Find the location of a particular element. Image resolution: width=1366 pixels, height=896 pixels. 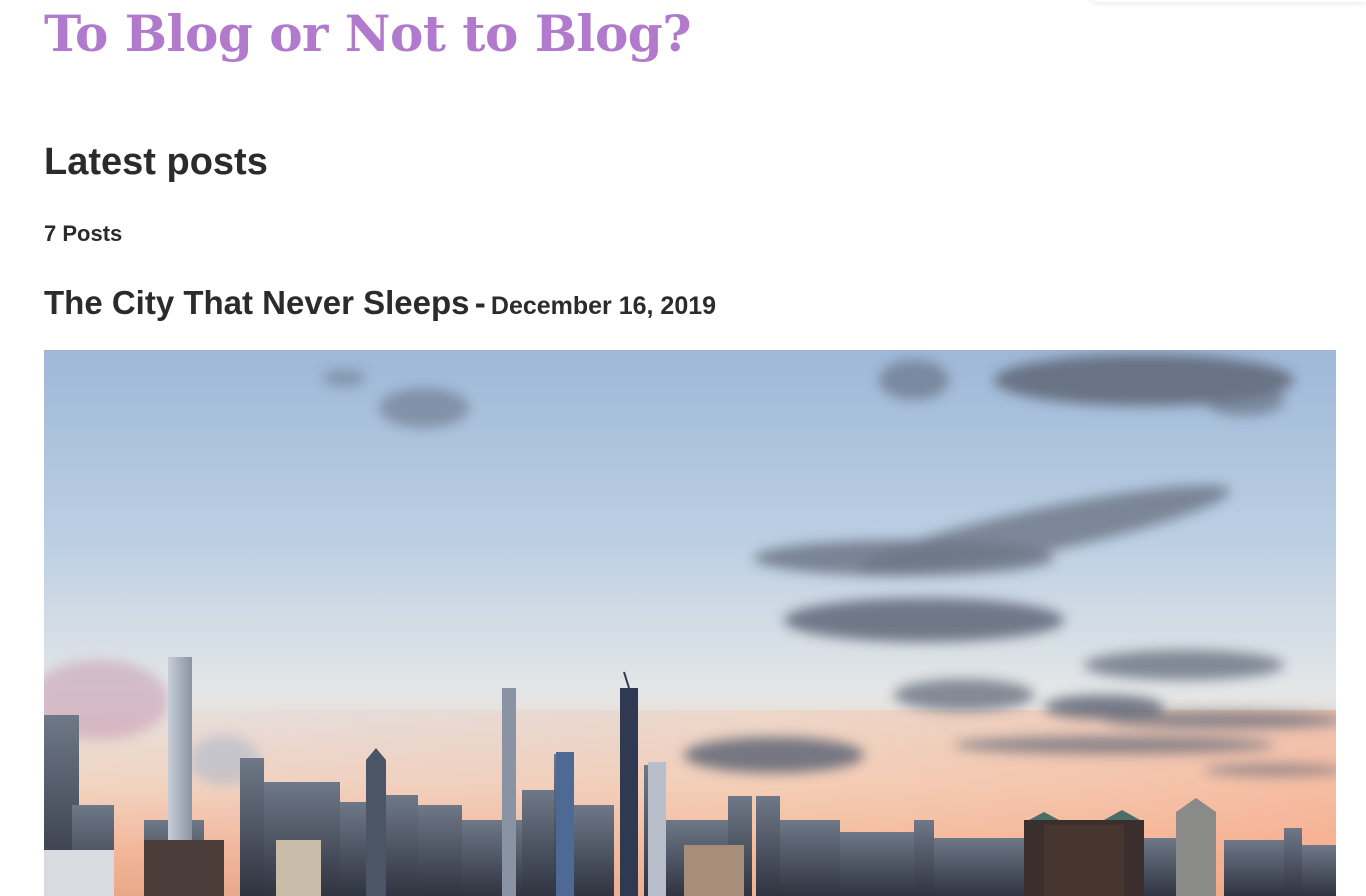

post-date: December 16, 2019 is located at coordinates (603, 306).